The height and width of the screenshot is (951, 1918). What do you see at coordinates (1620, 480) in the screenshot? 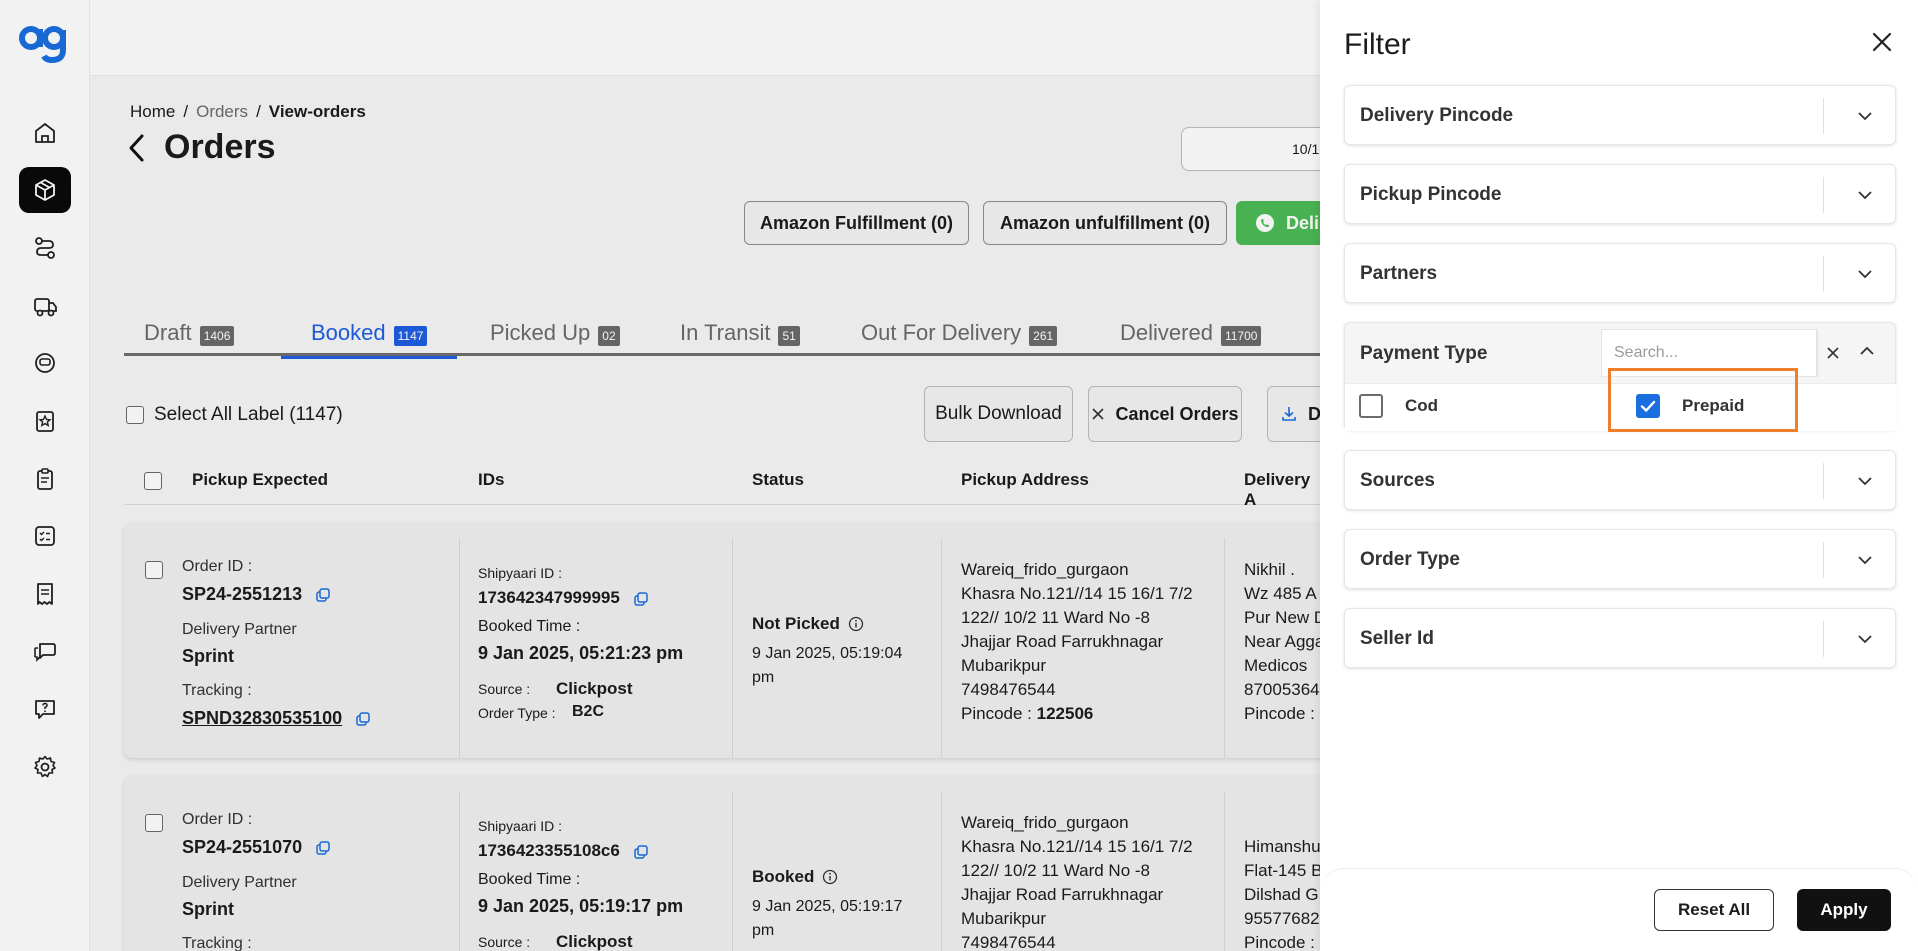
I see `filter-sources: Sources` at bounding box center [1620, 480].